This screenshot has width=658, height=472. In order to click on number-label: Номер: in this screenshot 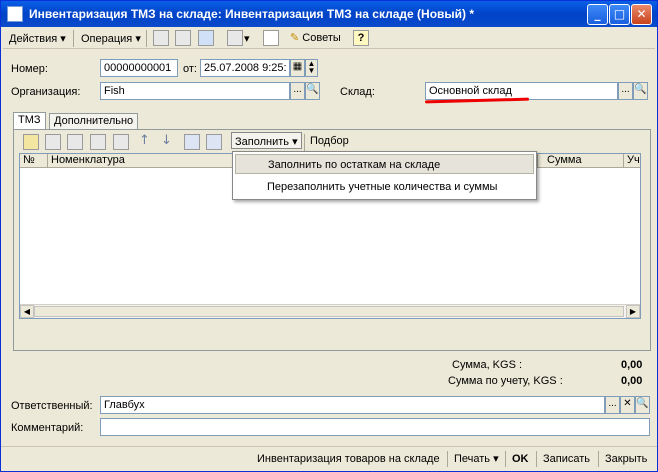, I will do `click(29, 69)`.